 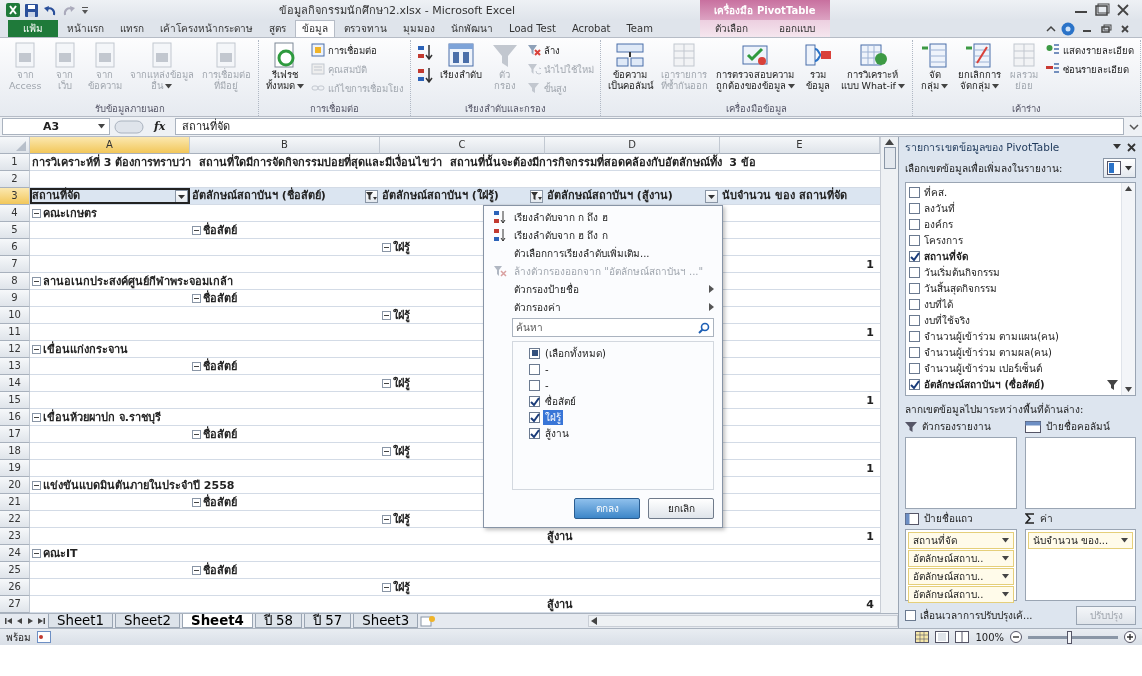 I want to click on slider-thumb, so click(x=1069, y=637).